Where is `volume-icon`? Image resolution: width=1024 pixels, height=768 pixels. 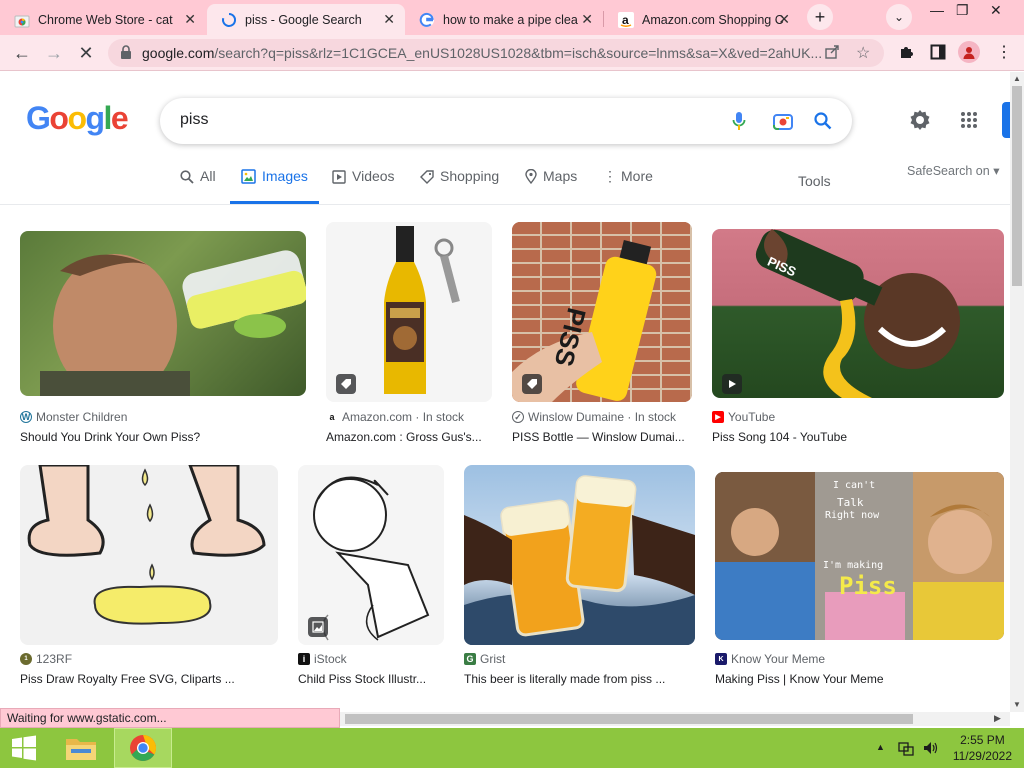
volume-icon is located at coordinates (930, 750).